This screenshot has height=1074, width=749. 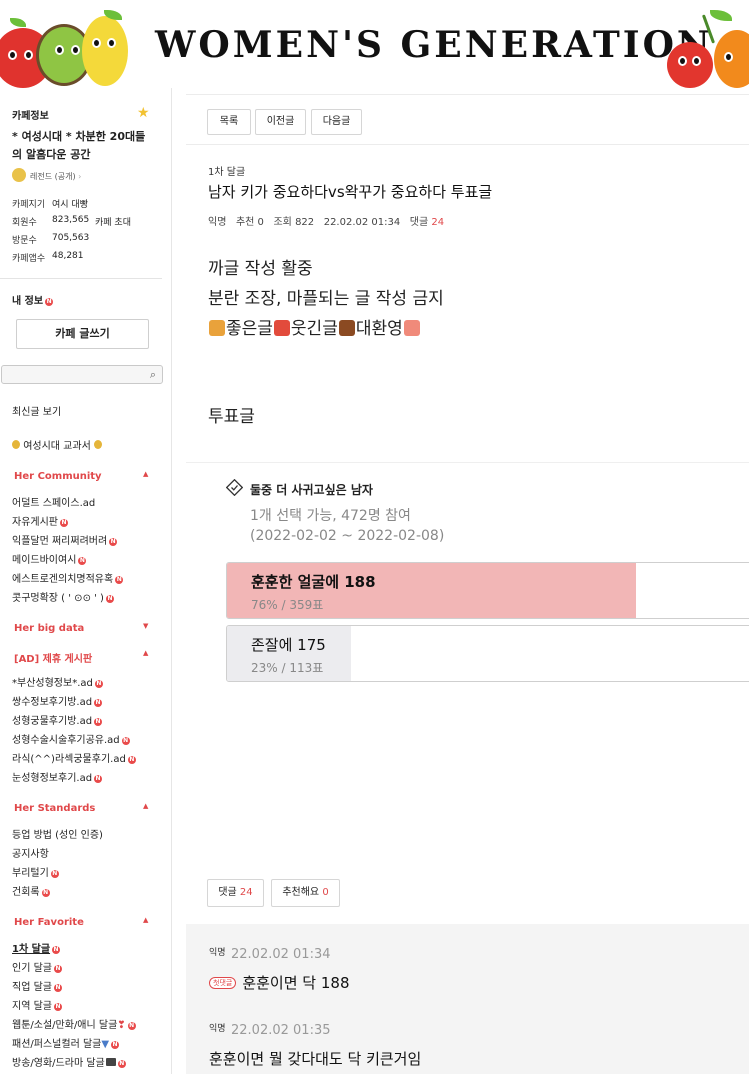 What do you see at coordinates (419, 222) in the screenshot?
I see `comments-label: 댓글` at bounding box center [419, 222].